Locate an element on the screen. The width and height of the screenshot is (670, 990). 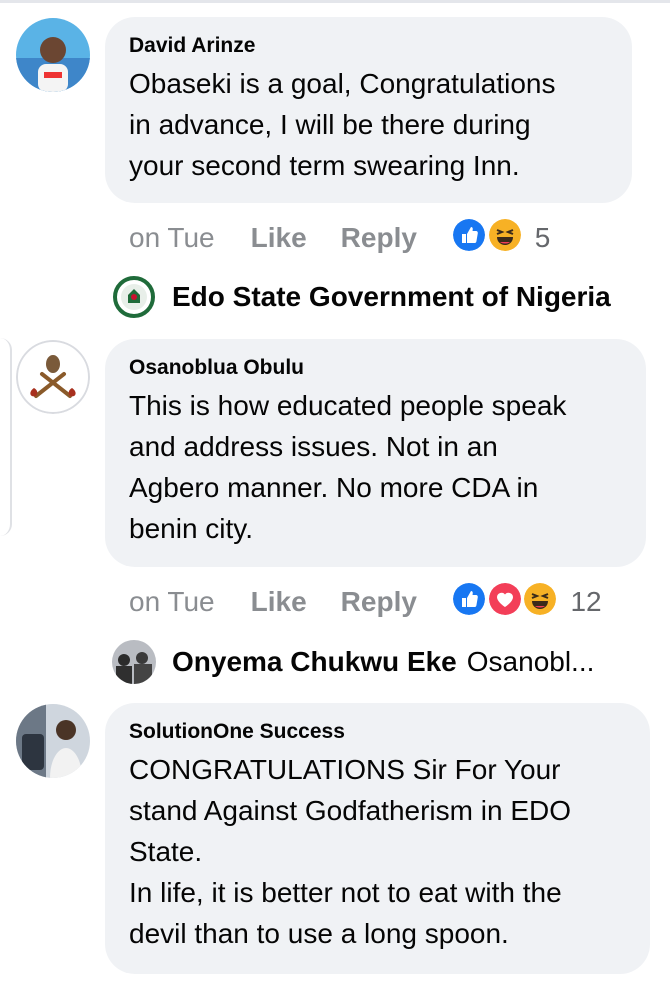
reaction-count: 5 is located at coordinates (543, 238).